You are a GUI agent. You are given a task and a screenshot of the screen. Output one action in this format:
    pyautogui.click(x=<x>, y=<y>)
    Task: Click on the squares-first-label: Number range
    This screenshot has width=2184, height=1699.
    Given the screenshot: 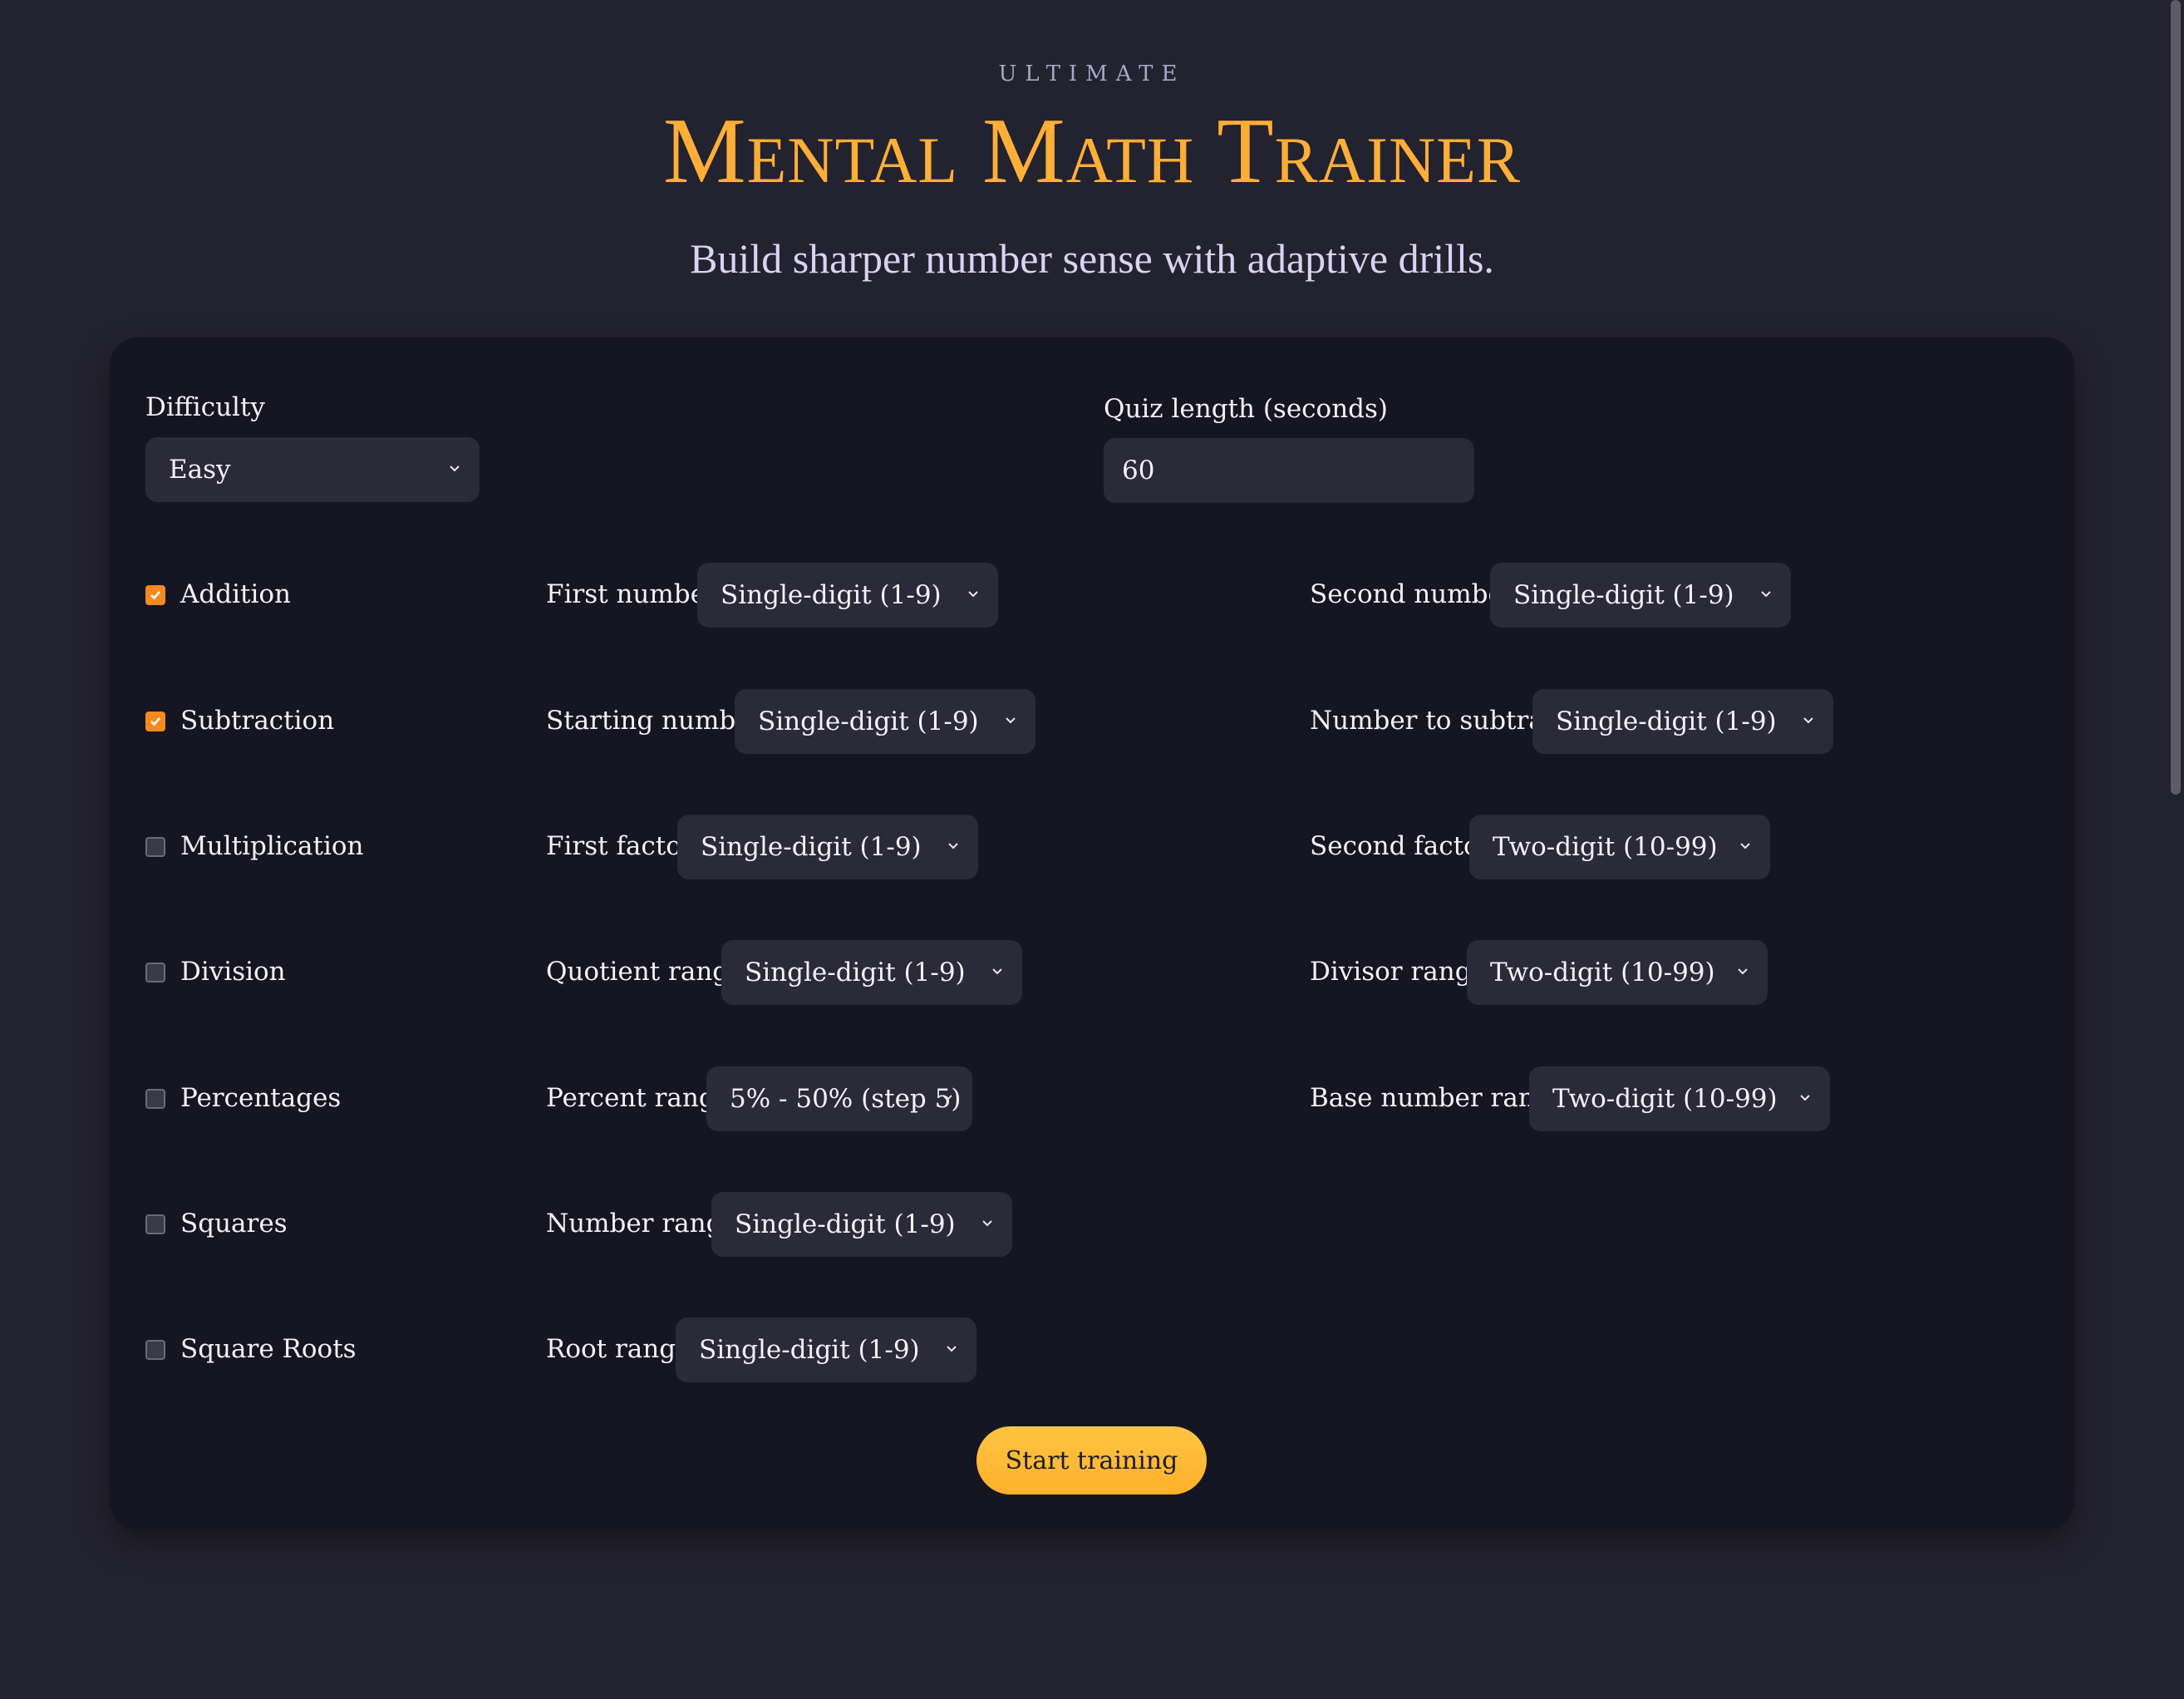 What is the action you would take?
    pyautogui.click(x=642, y=1224)
    